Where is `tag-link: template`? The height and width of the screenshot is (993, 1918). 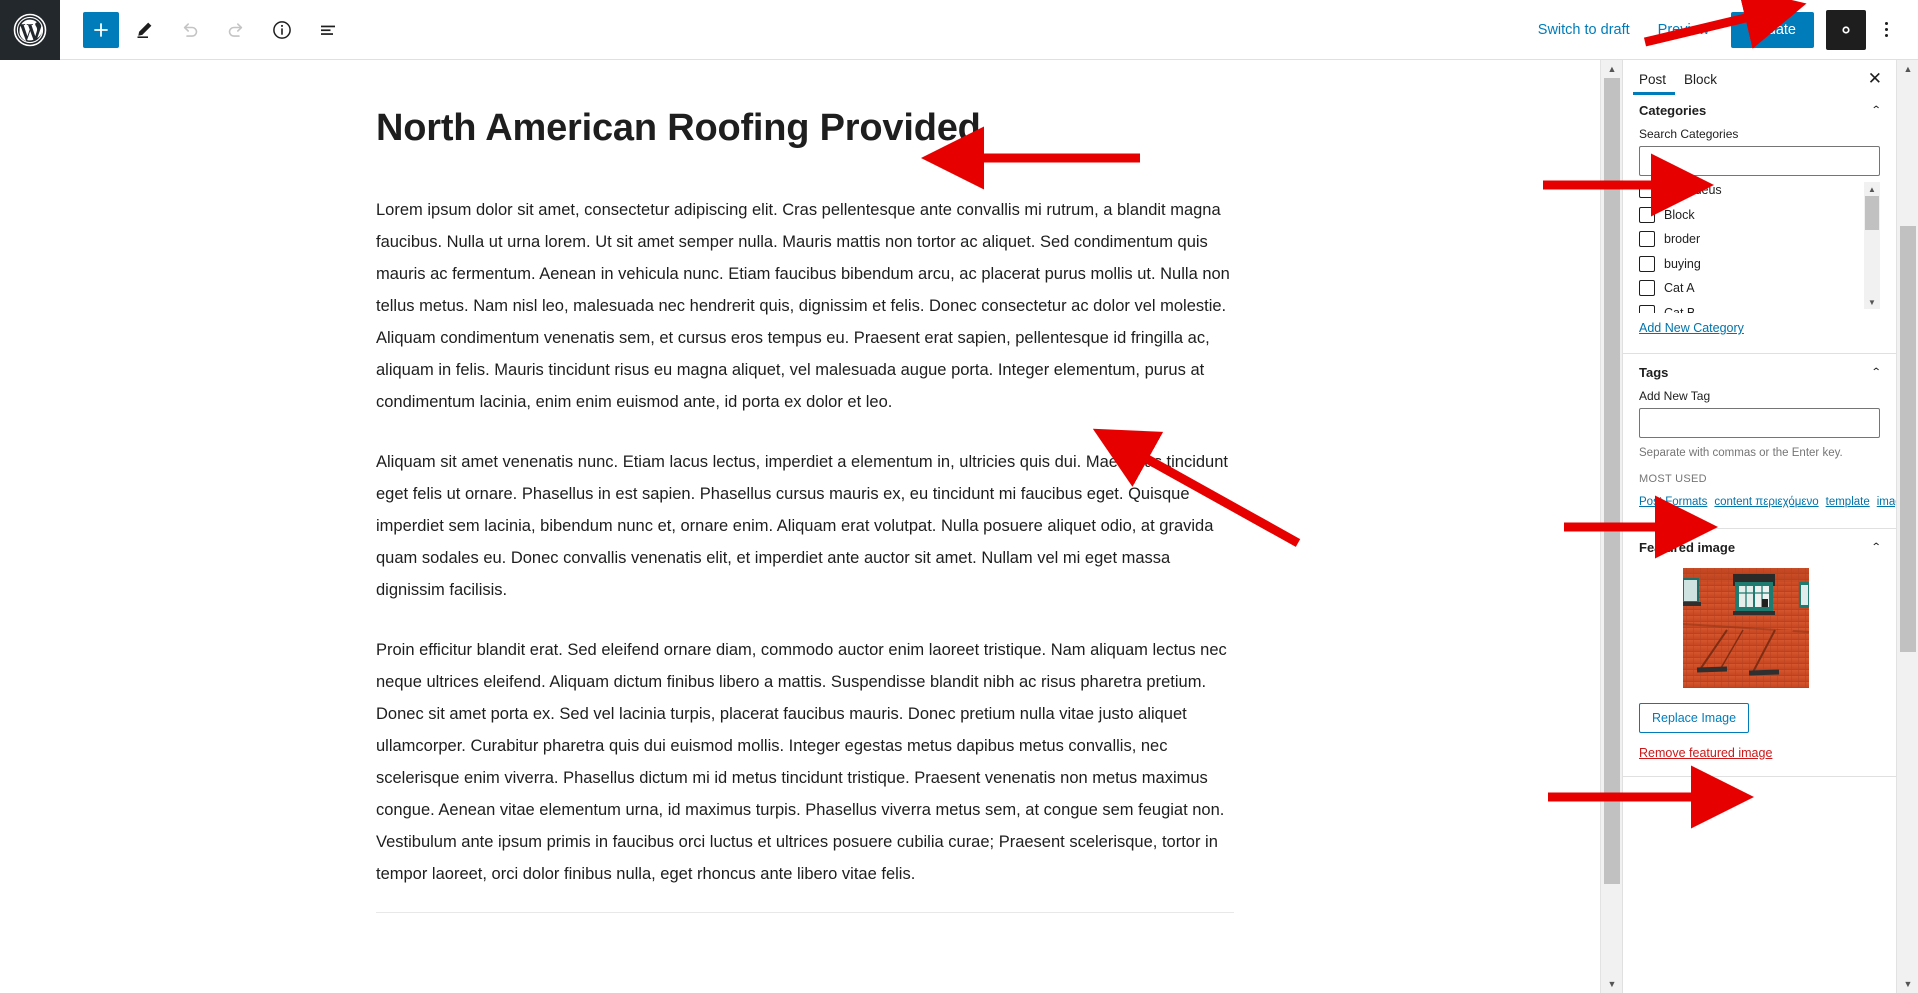 tag-link: template is located at coordinates (1848, 502).